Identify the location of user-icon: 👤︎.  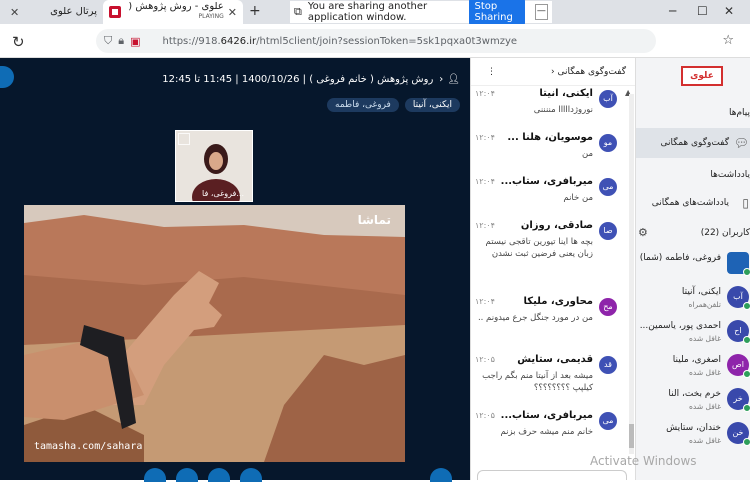
(453, 79).